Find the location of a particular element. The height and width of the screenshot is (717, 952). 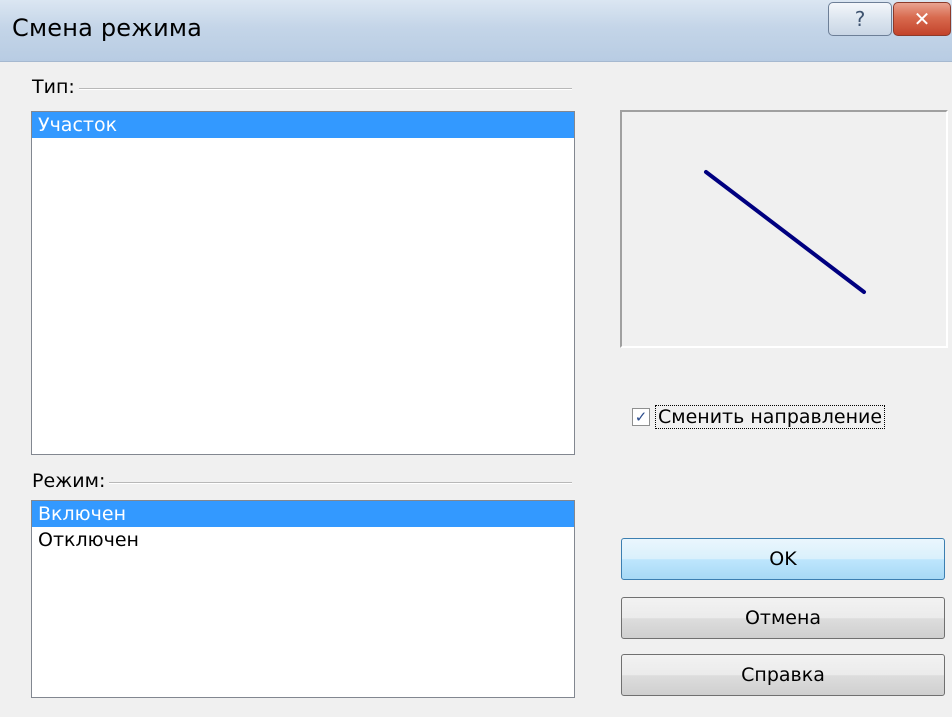

help-button: Справка is located at coordinates (783, 675).